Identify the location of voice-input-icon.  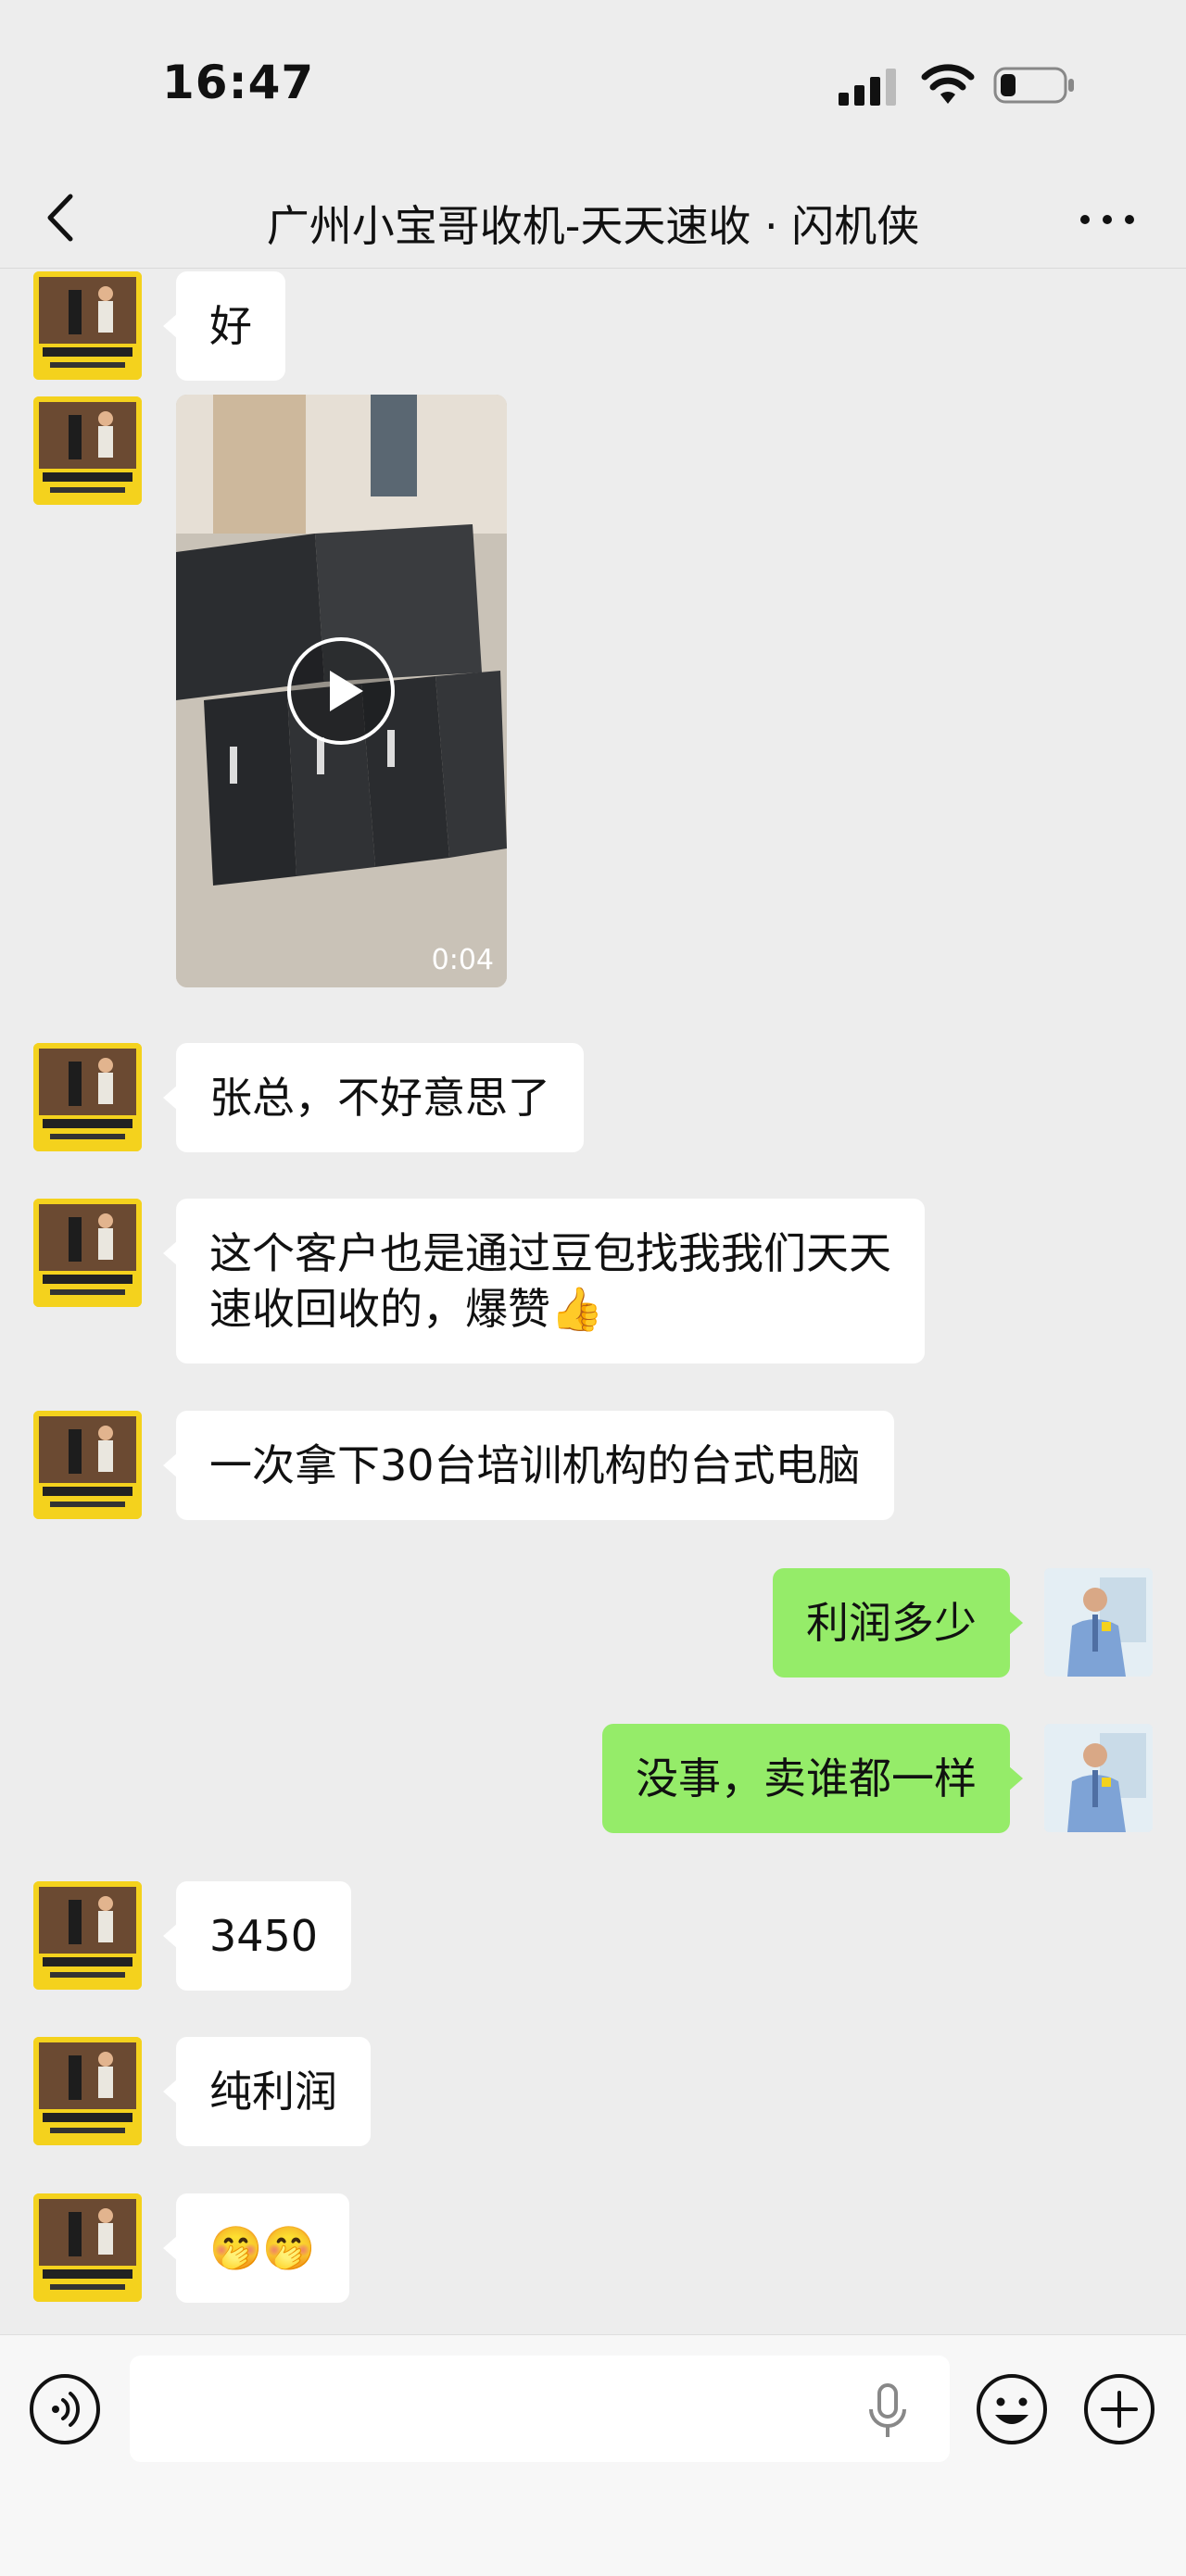
(65, 2409).